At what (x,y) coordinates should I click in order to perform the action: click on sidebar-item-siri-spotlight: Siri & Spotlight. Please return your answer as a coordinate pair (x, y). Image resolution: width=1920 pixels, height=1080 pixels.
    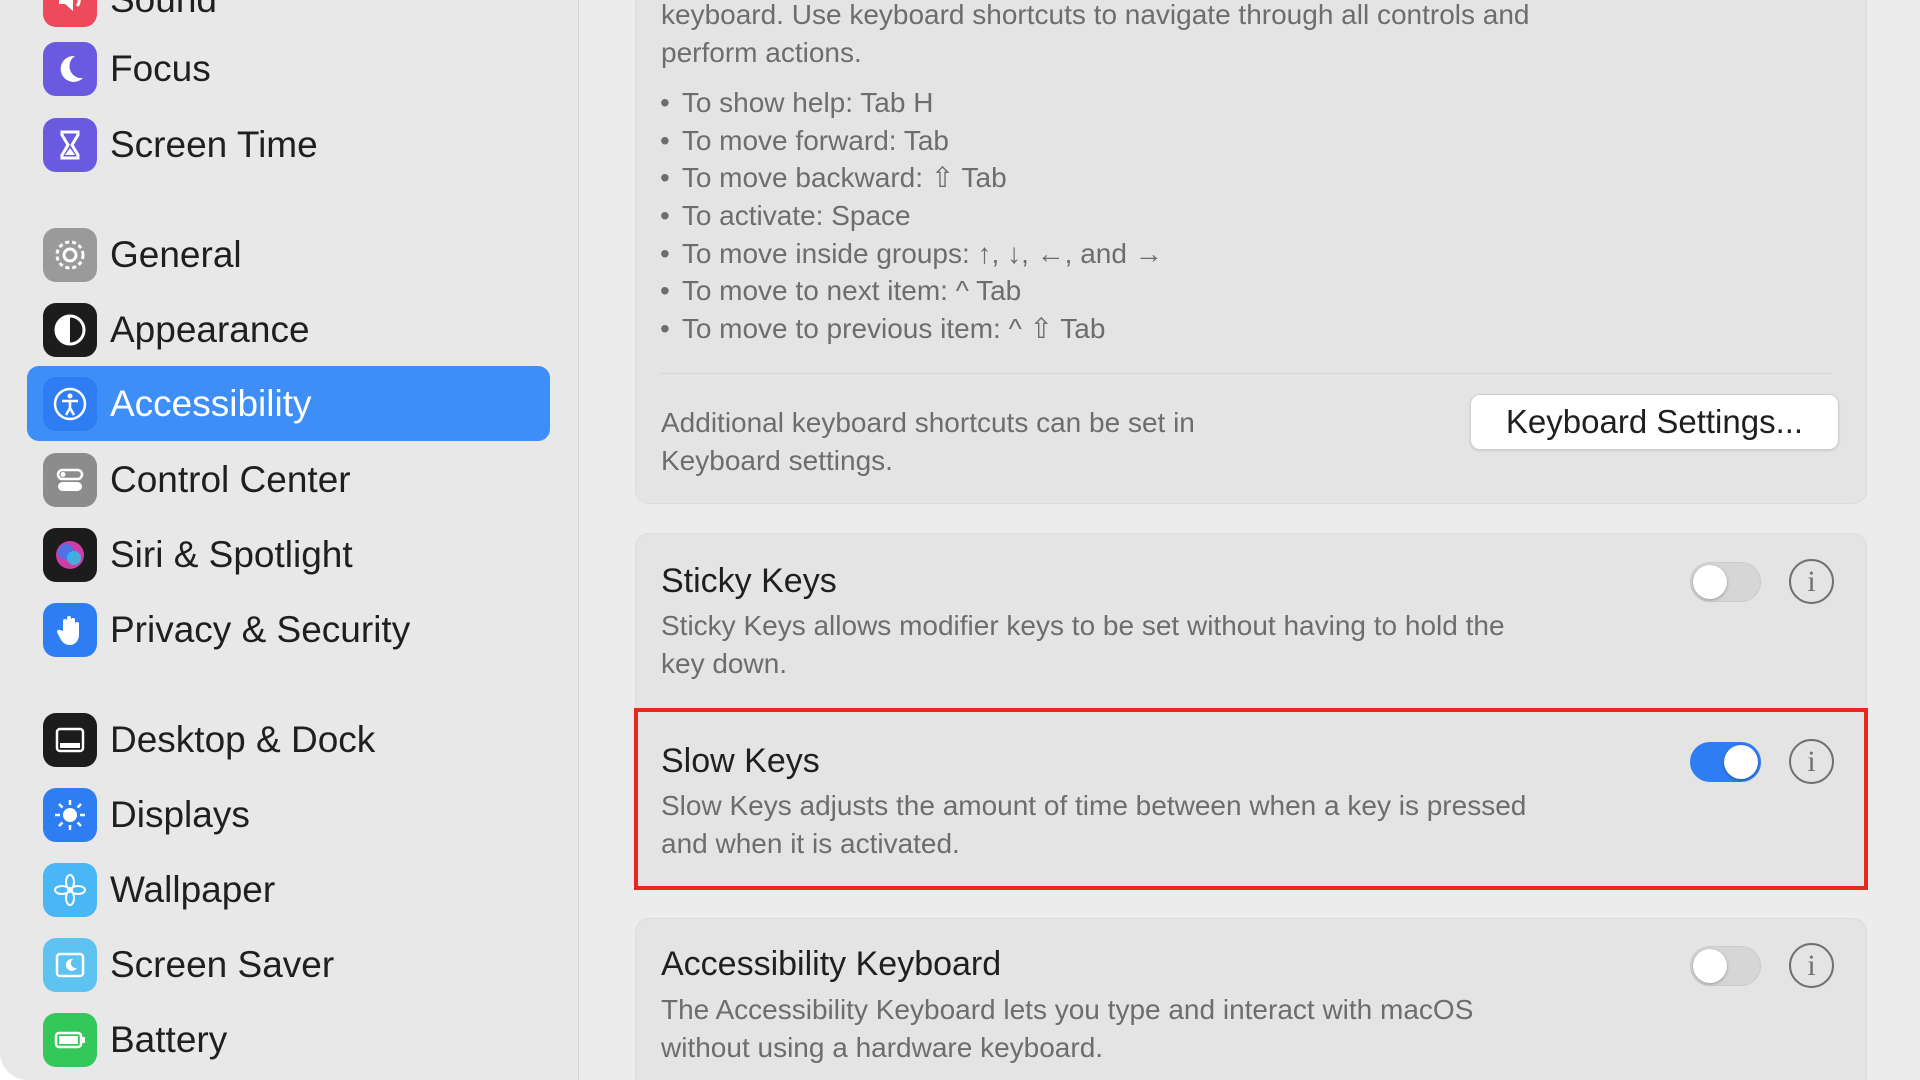
    Looking at the image, I should click on (288, 554).